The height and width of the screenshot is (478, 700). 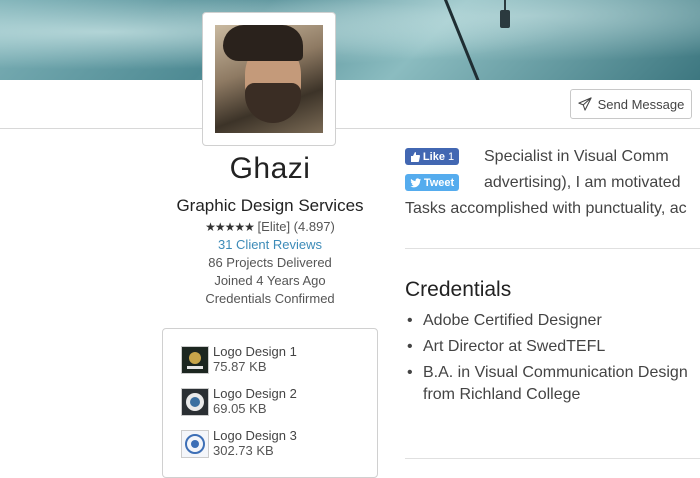 I want to click on file-name: Logo Design 3, so click(x=255, y=435).